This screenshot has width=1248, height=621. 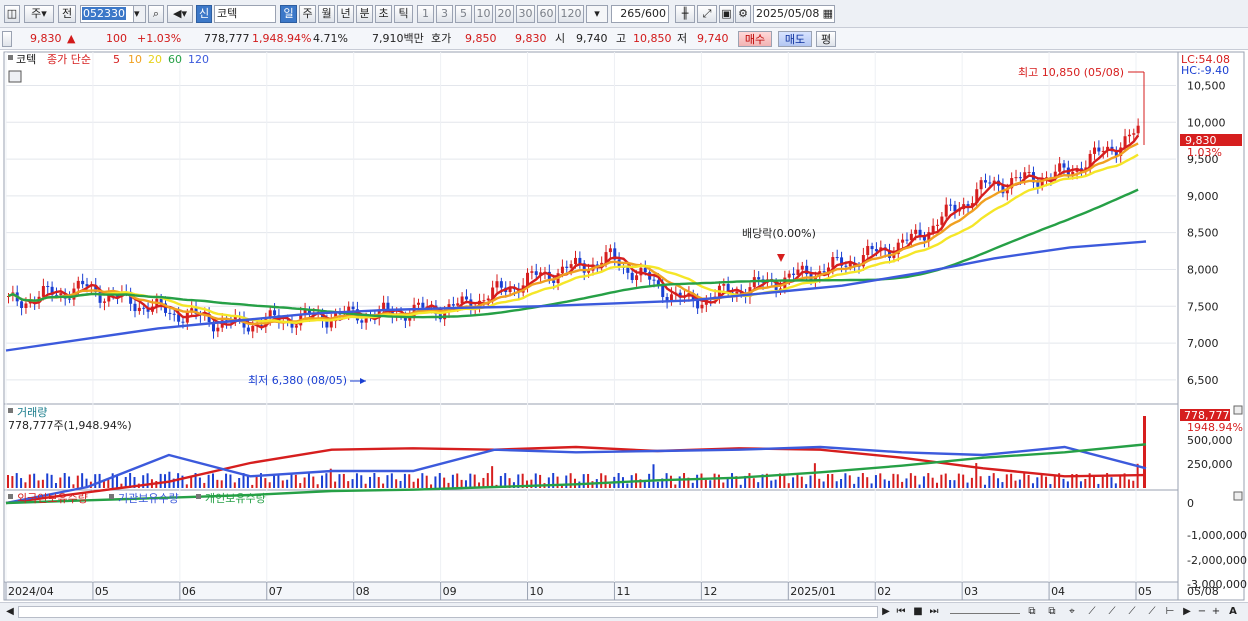 What do you see at coordinates (1152, 612) in the screenshot?
I see `text-tool-icon: ⟋` at bounding box center [1152, 612].